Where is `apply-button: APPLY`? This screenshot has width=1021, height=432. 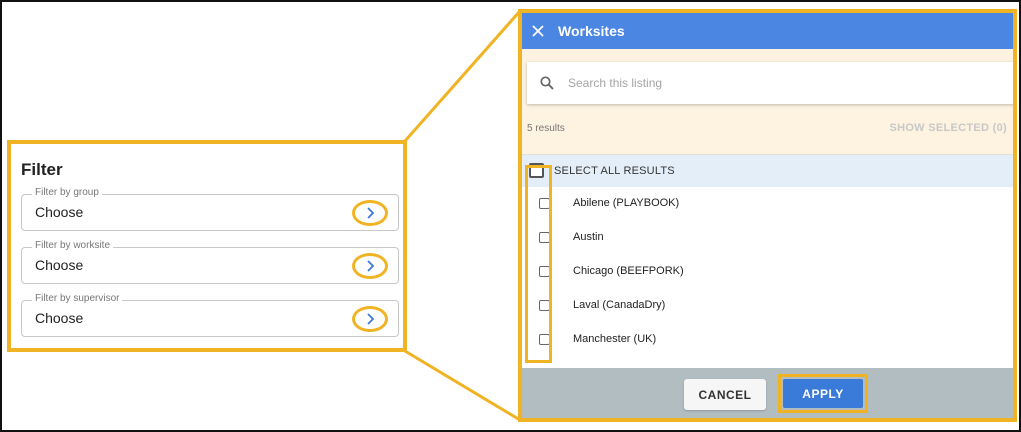 apply-button: APPLY is located at coordinates (823, 393).